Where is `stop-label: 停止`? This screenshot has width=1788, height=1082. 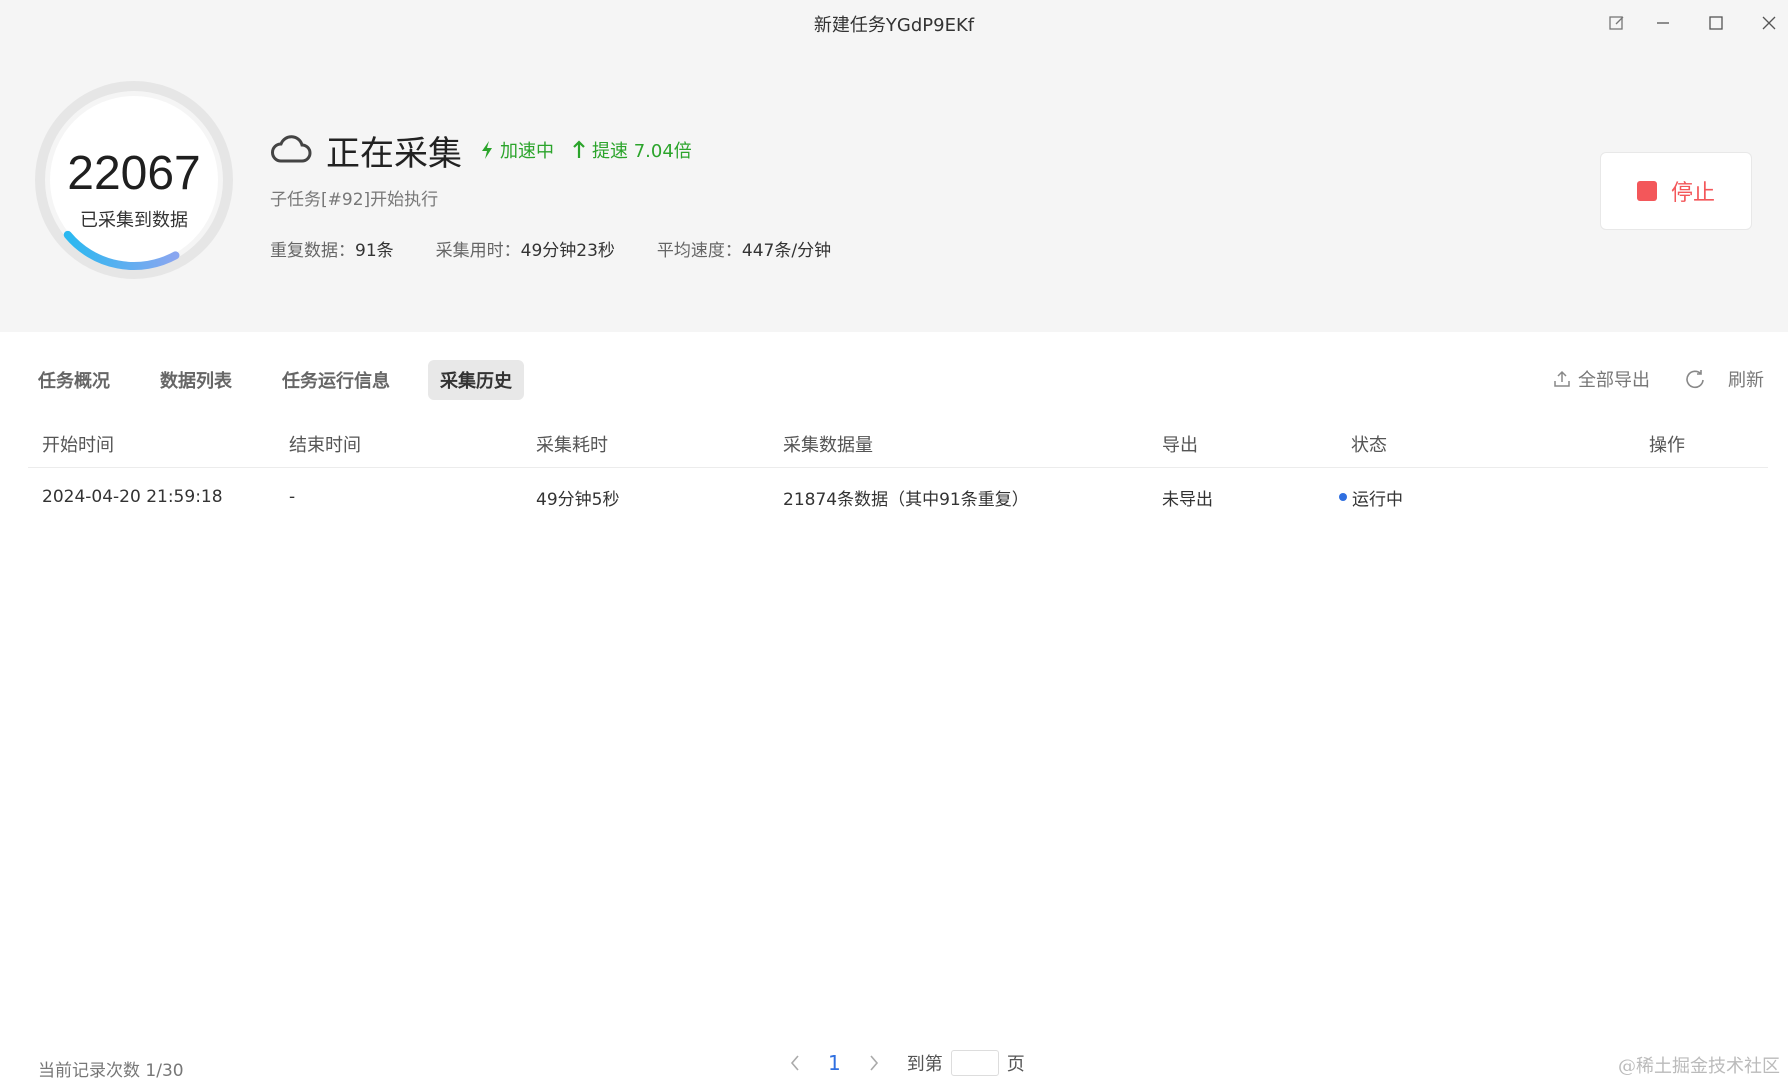
stop-label: 停止 is located at coordinates (1692, 193).